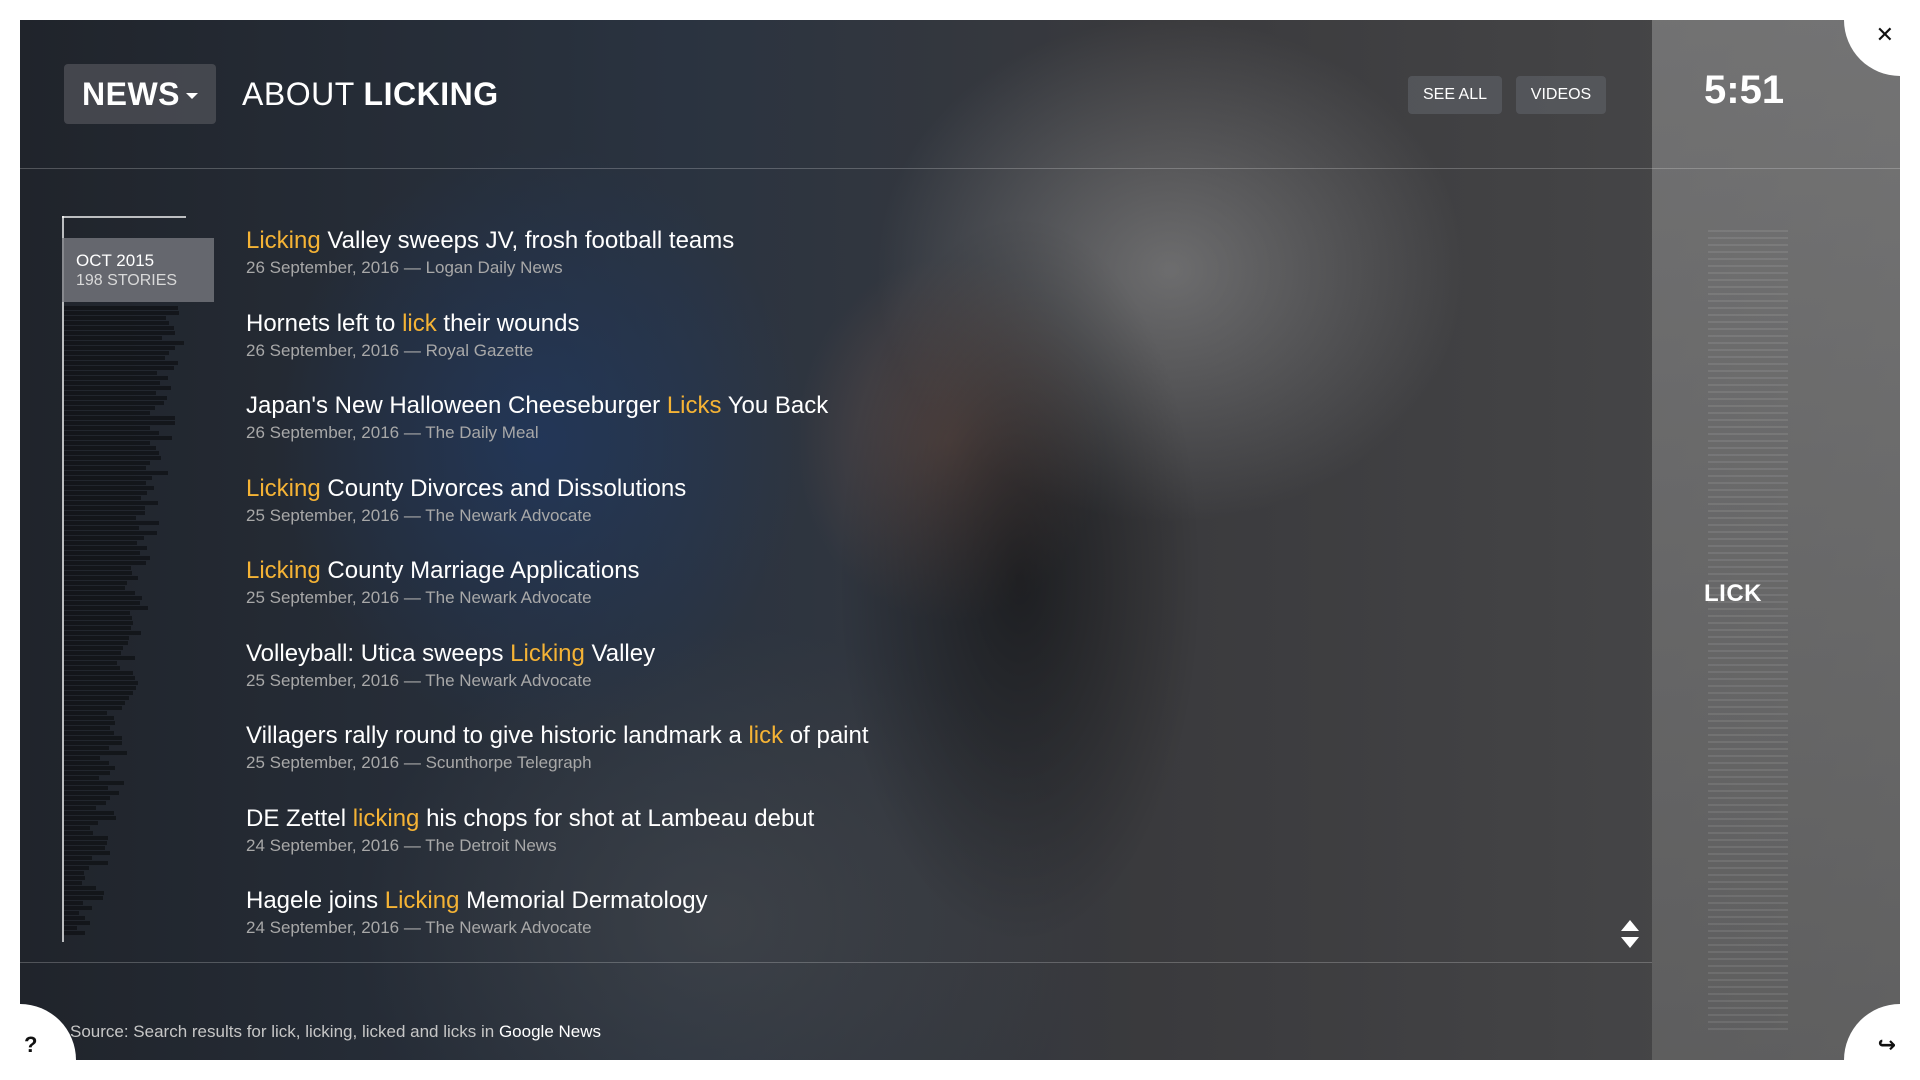 The width and height of the screenshot is (1920, 1080). I want to click on timeline-histogram, so click(138, 579).